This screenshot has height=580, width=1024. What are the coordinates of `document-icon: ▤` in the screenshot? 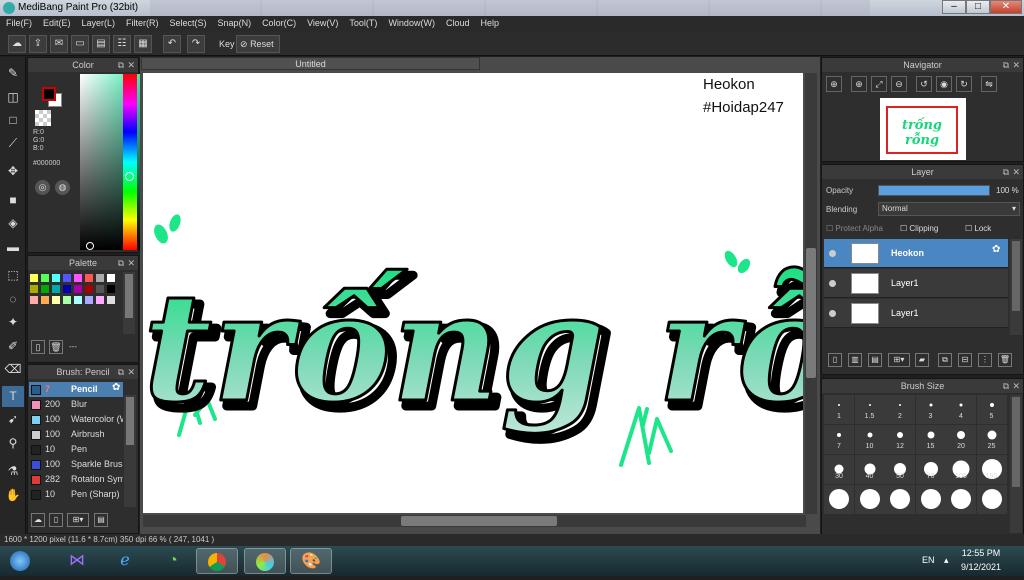 It's located at (101, 44).